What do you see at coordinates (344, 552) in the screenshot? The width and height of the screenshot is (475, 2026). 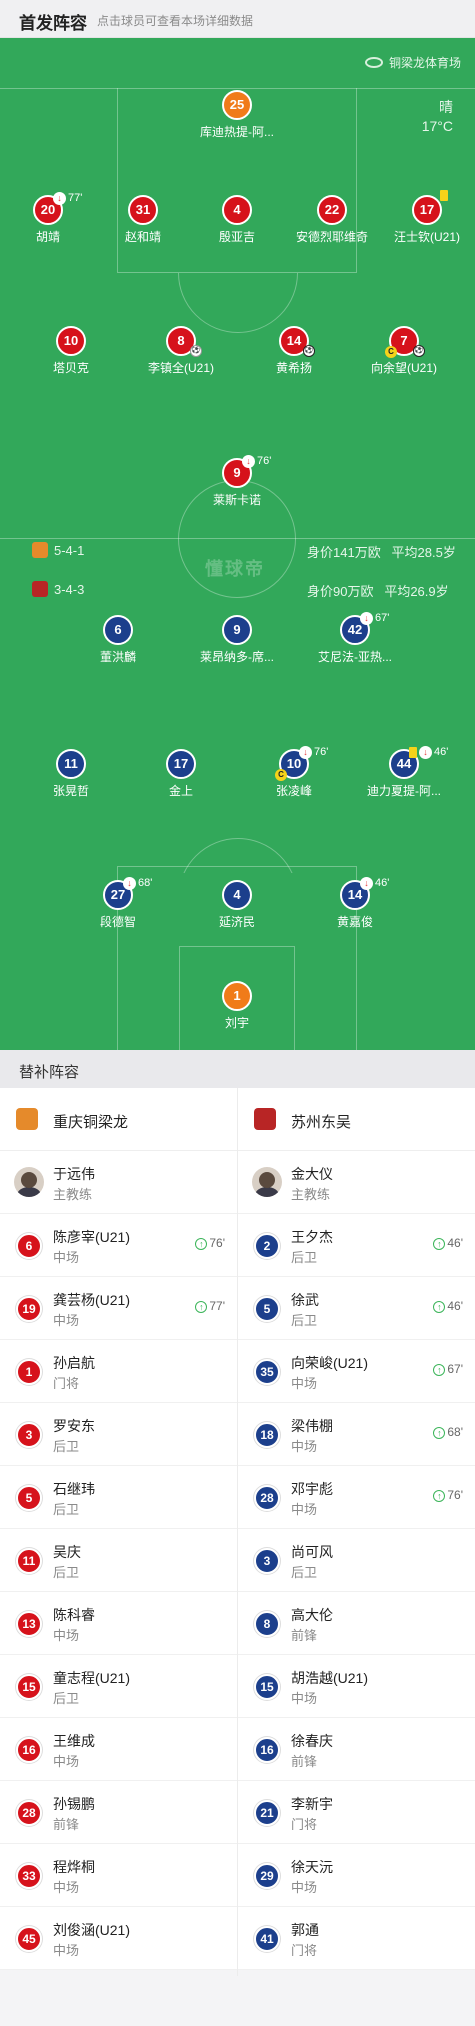 I see `home-value-text: 身价141万欧` at bounding box center [344, 552].